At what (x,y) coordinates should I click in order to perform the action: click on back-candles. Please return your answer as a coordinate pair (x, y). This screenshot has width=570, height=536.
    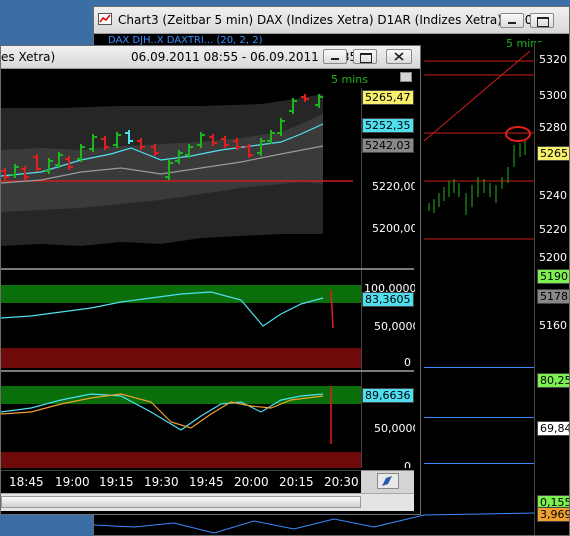
    Looking at the image, I should click on (477, 178).